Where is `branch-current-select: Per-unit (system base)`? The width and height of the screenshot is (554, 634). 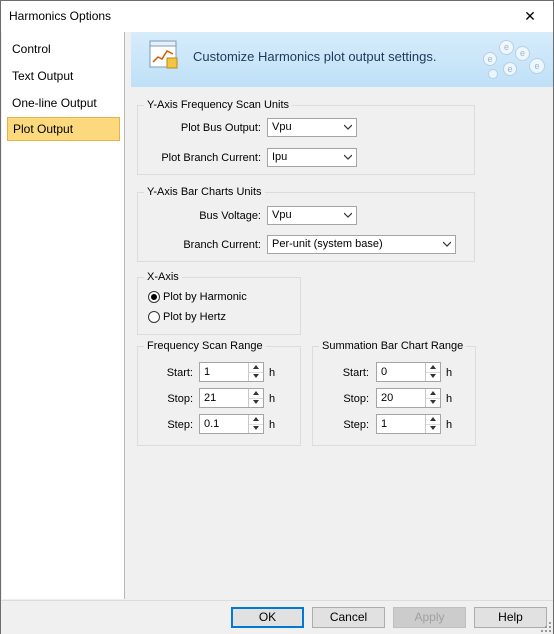
branch-current-select: Per-unit (system base) is located at coordinates (361, 244).